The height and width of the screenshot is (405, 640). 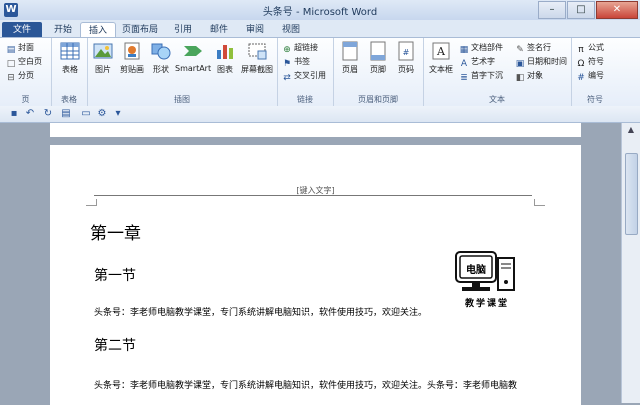 I want to click on object-button: ◧ 对象, so click(x=529, y=76).